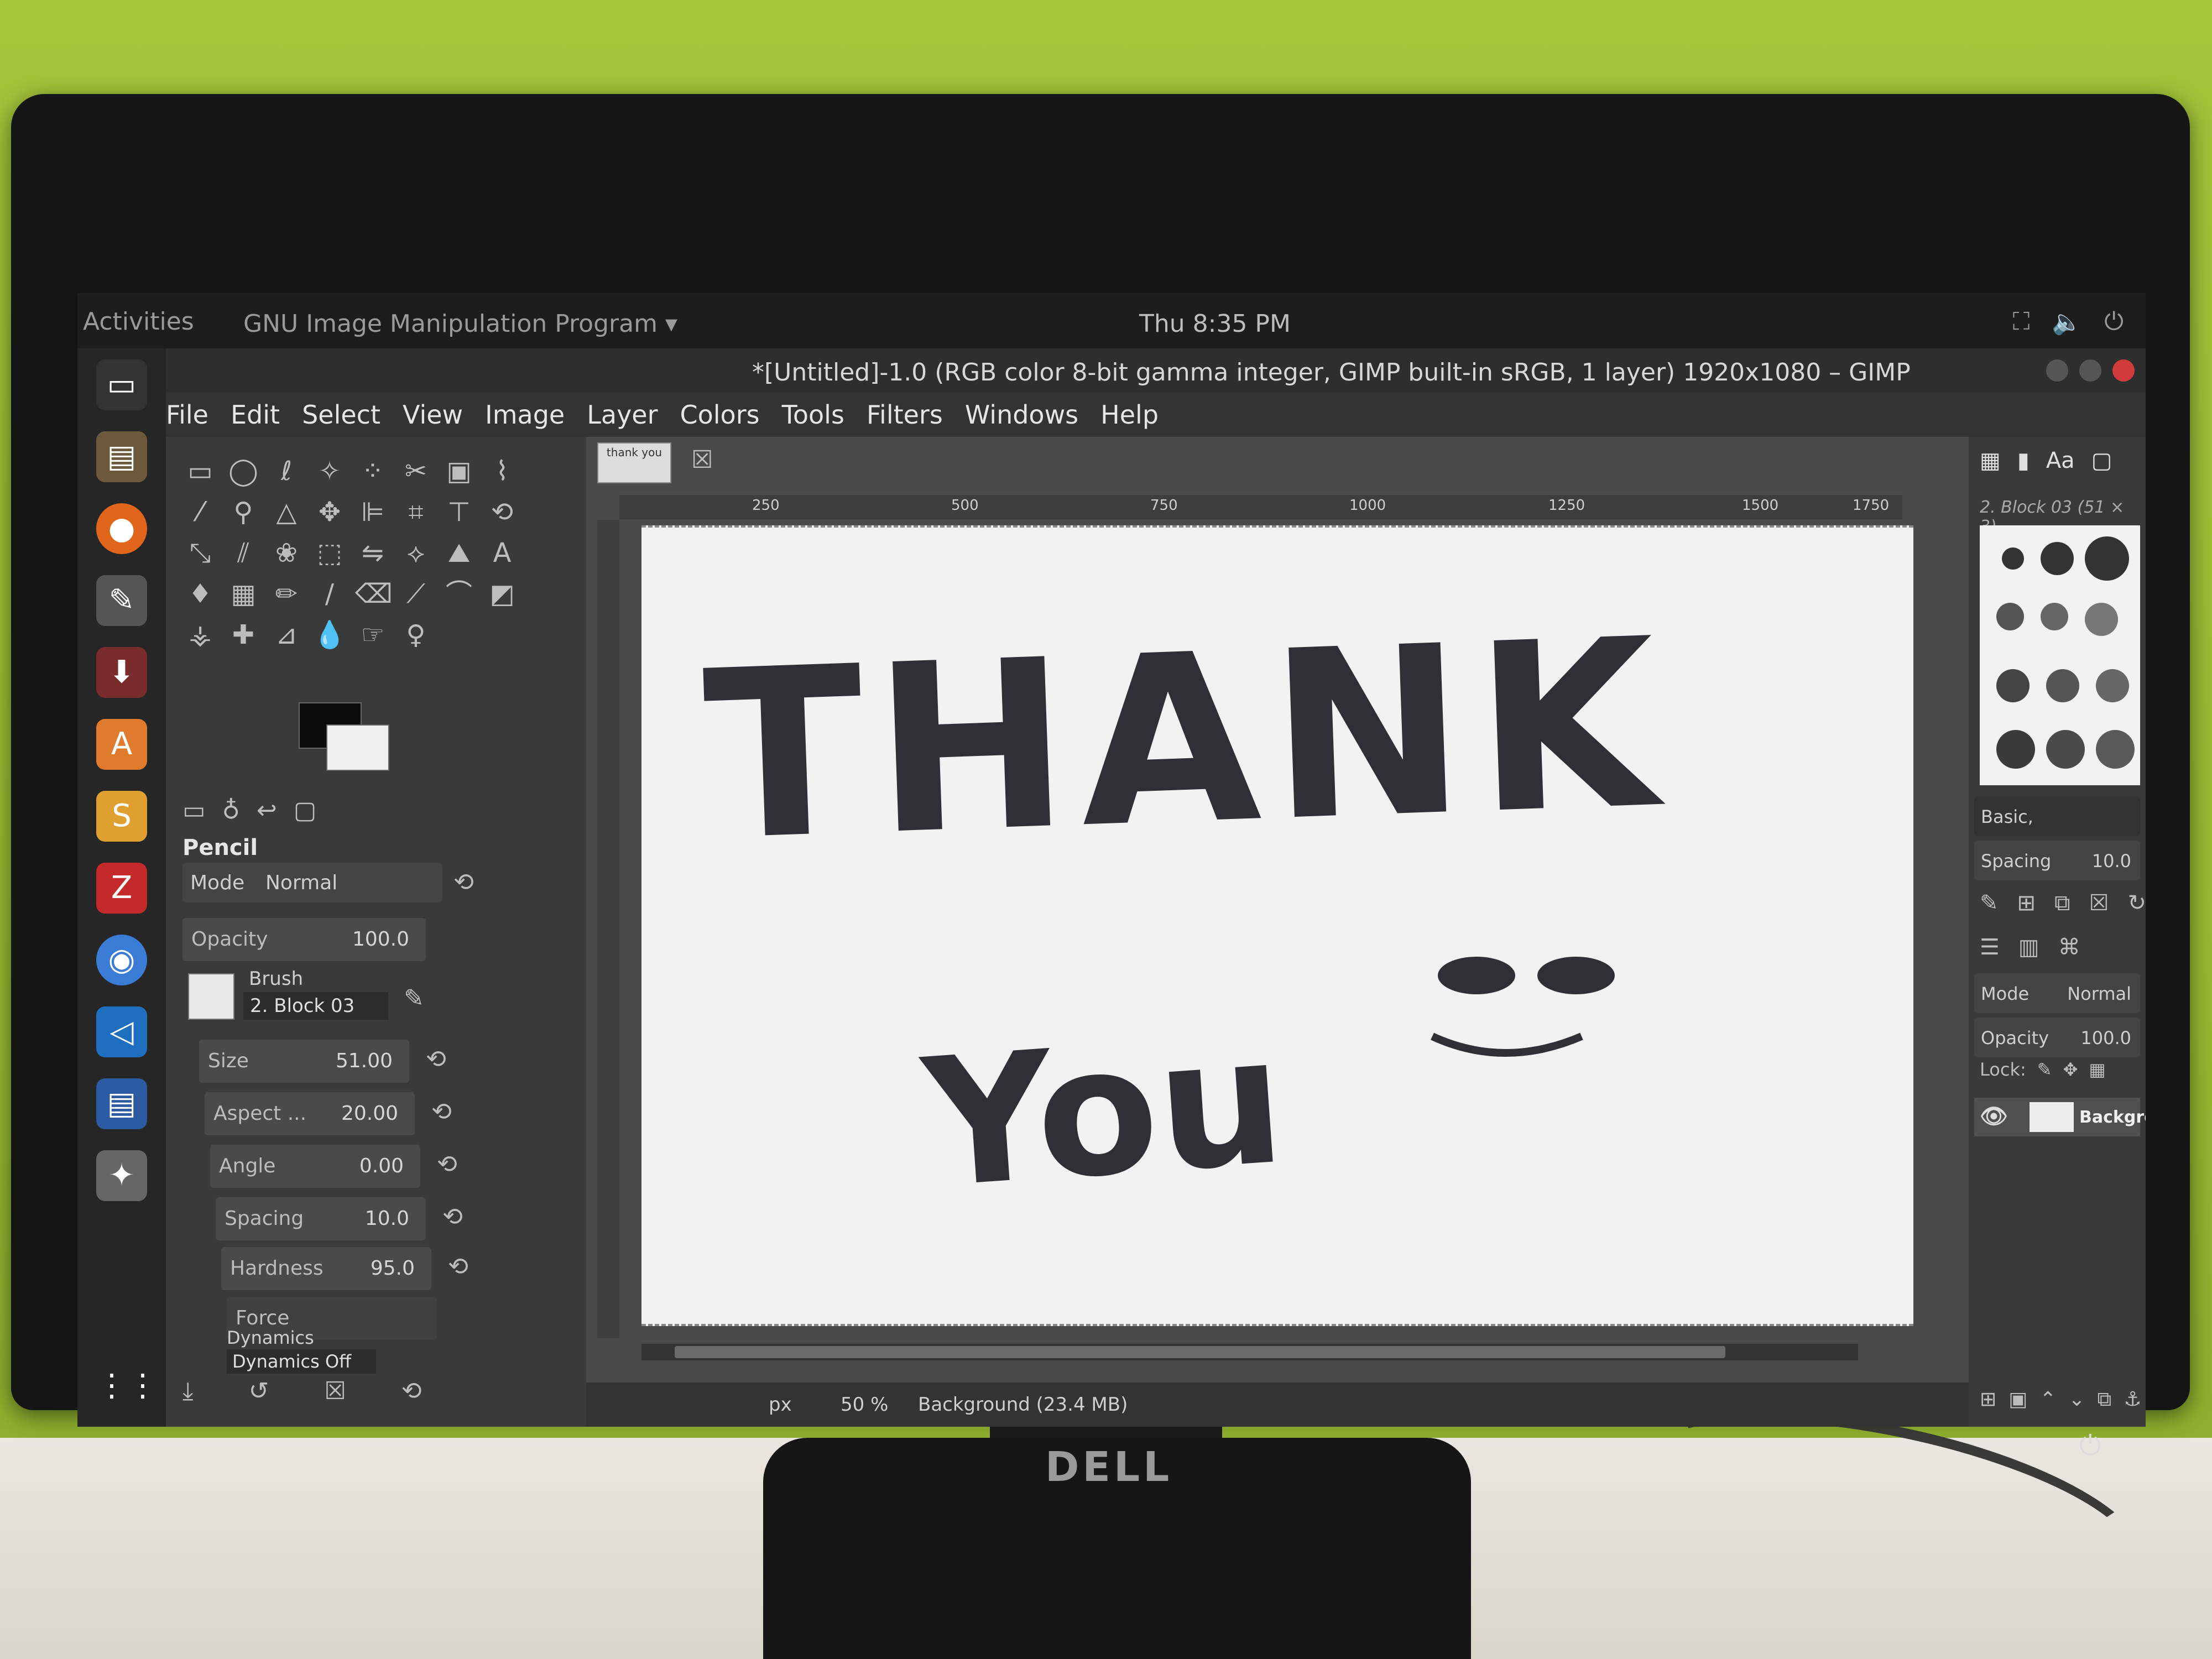 This screenshot has width=2212, height=1659. I want to click on power-button-icon: ⏻, so click(2090, 1446).